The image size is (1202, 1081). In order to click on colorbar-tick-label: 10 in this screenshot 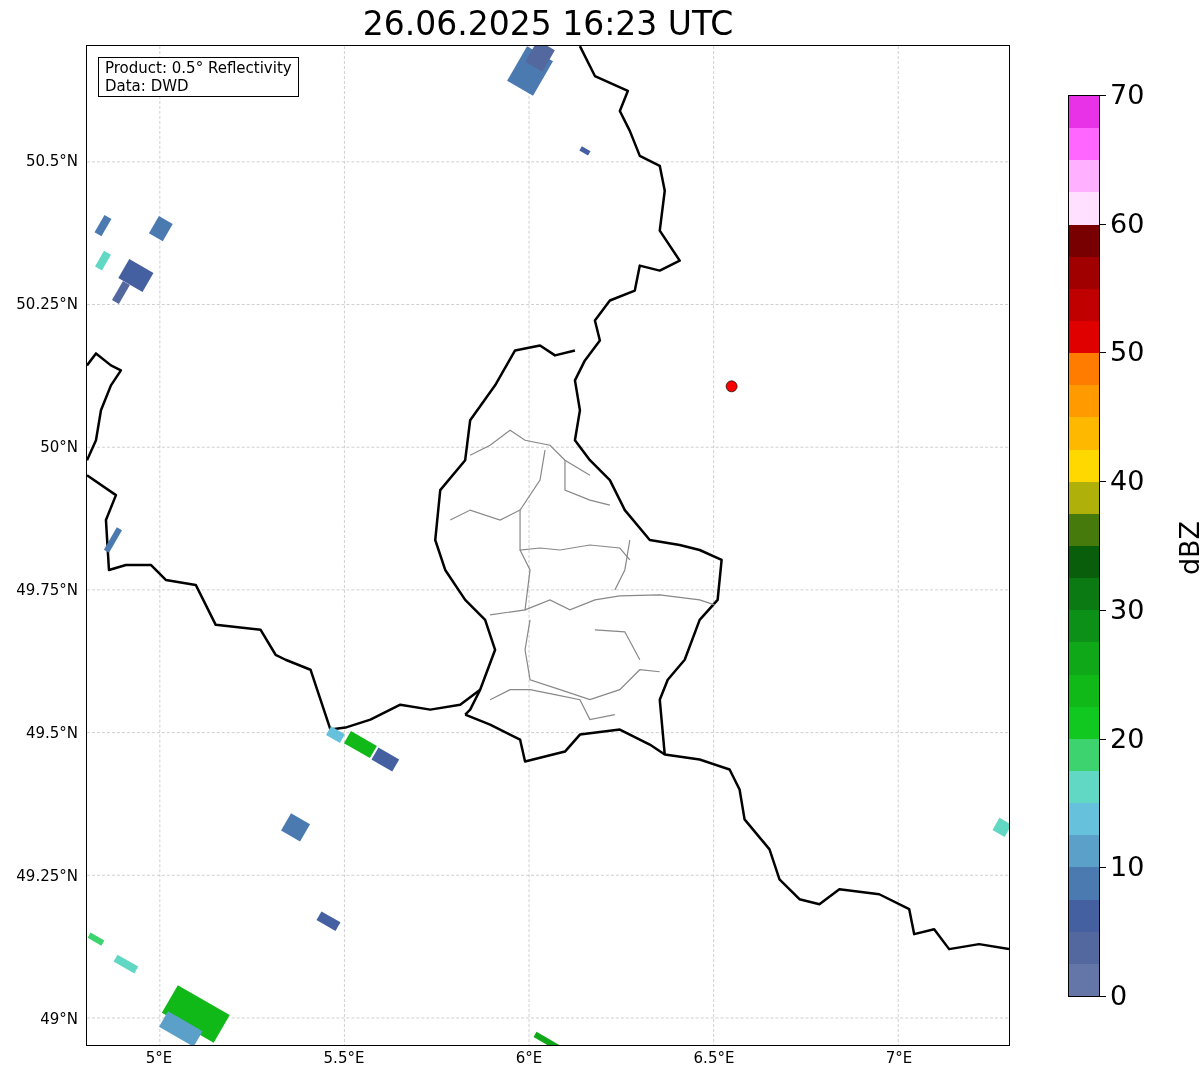, I will do `click(1127, 867)`.